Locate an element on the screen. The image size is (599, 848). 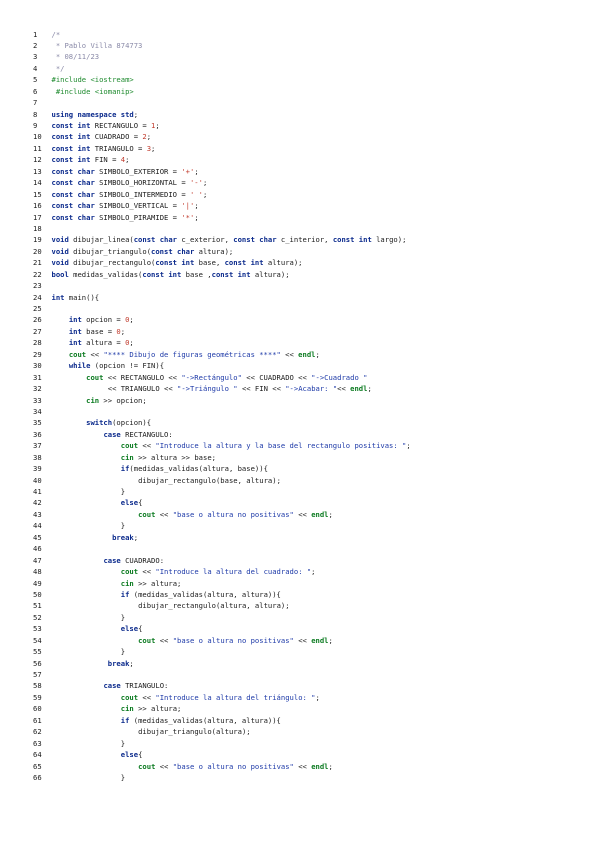
code-text: const int FIN = 4; is located at coordinates (91, 159).